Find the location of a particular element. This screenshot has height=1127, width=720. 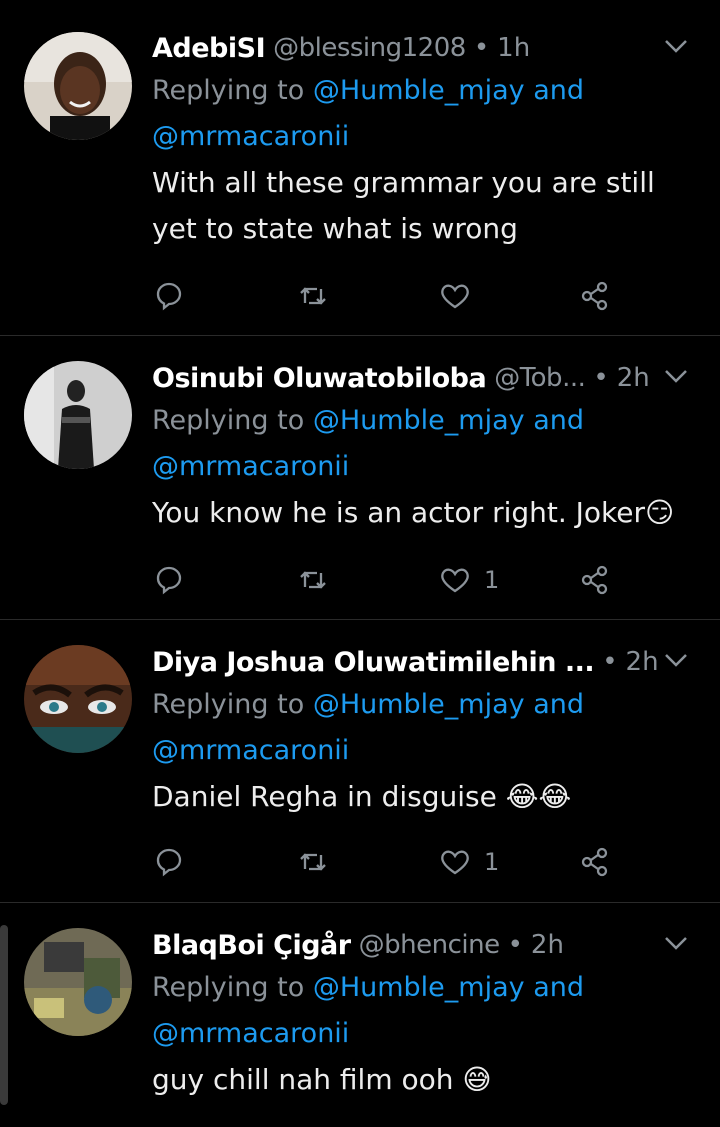

display-name: Osinubi Oluwatobiloba is located at coordinates (319, 378).